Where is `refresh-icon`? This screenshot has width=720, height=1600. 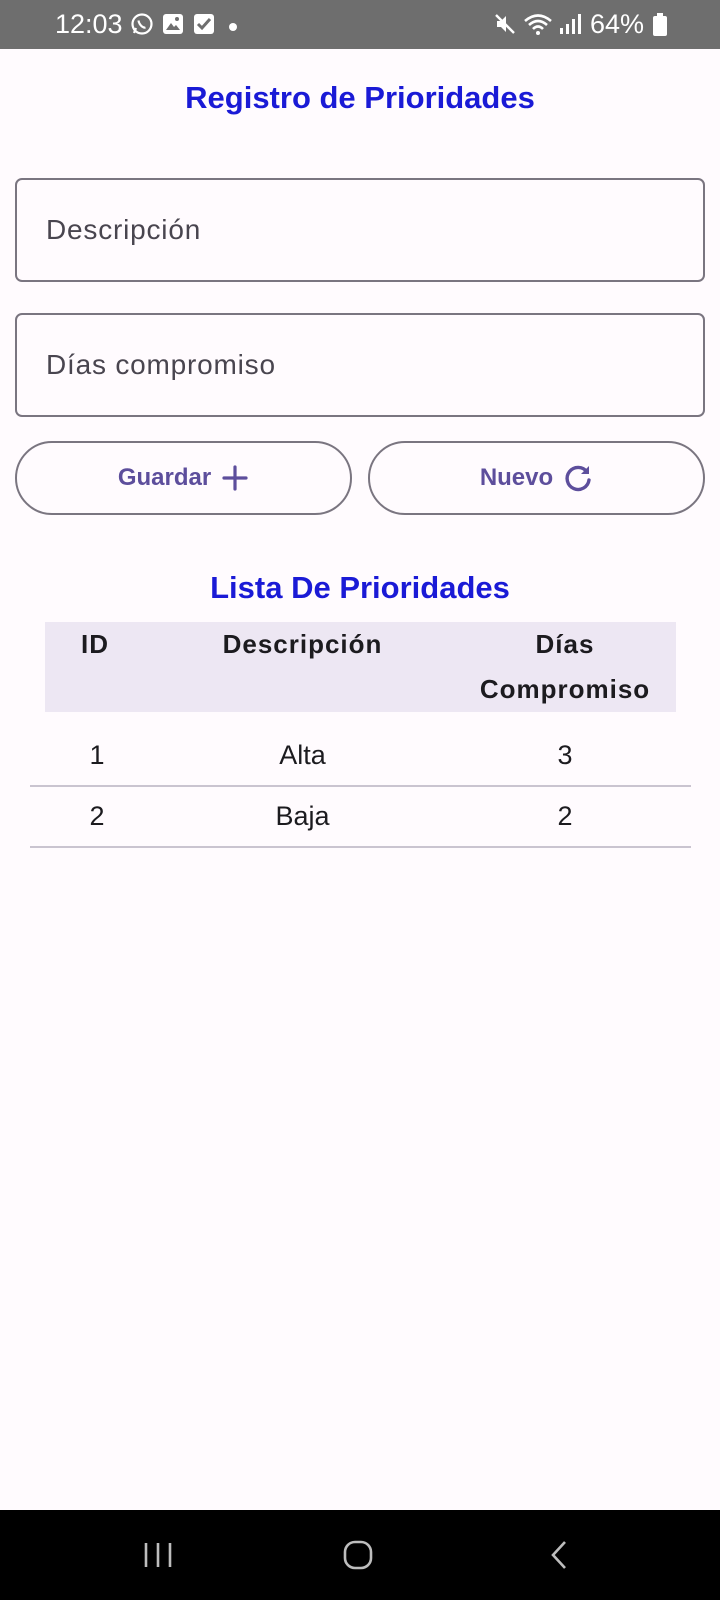
refresh-icon is located at coordinates (578, 478).